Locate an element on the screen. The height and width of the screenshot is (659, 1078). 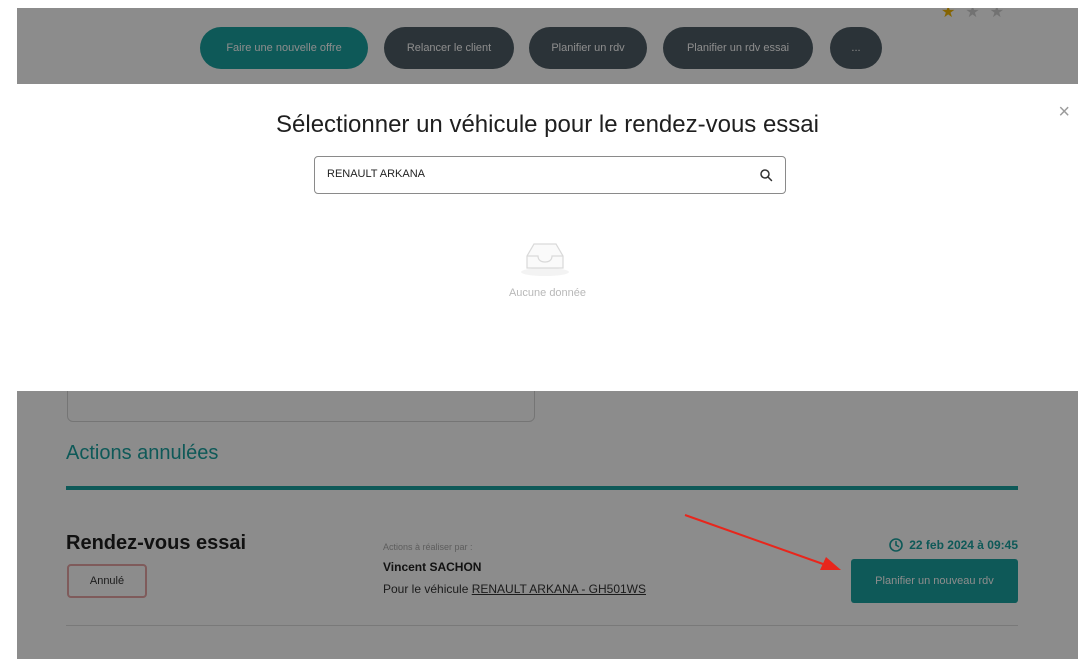
search-input is located at coordinates (536, 174).